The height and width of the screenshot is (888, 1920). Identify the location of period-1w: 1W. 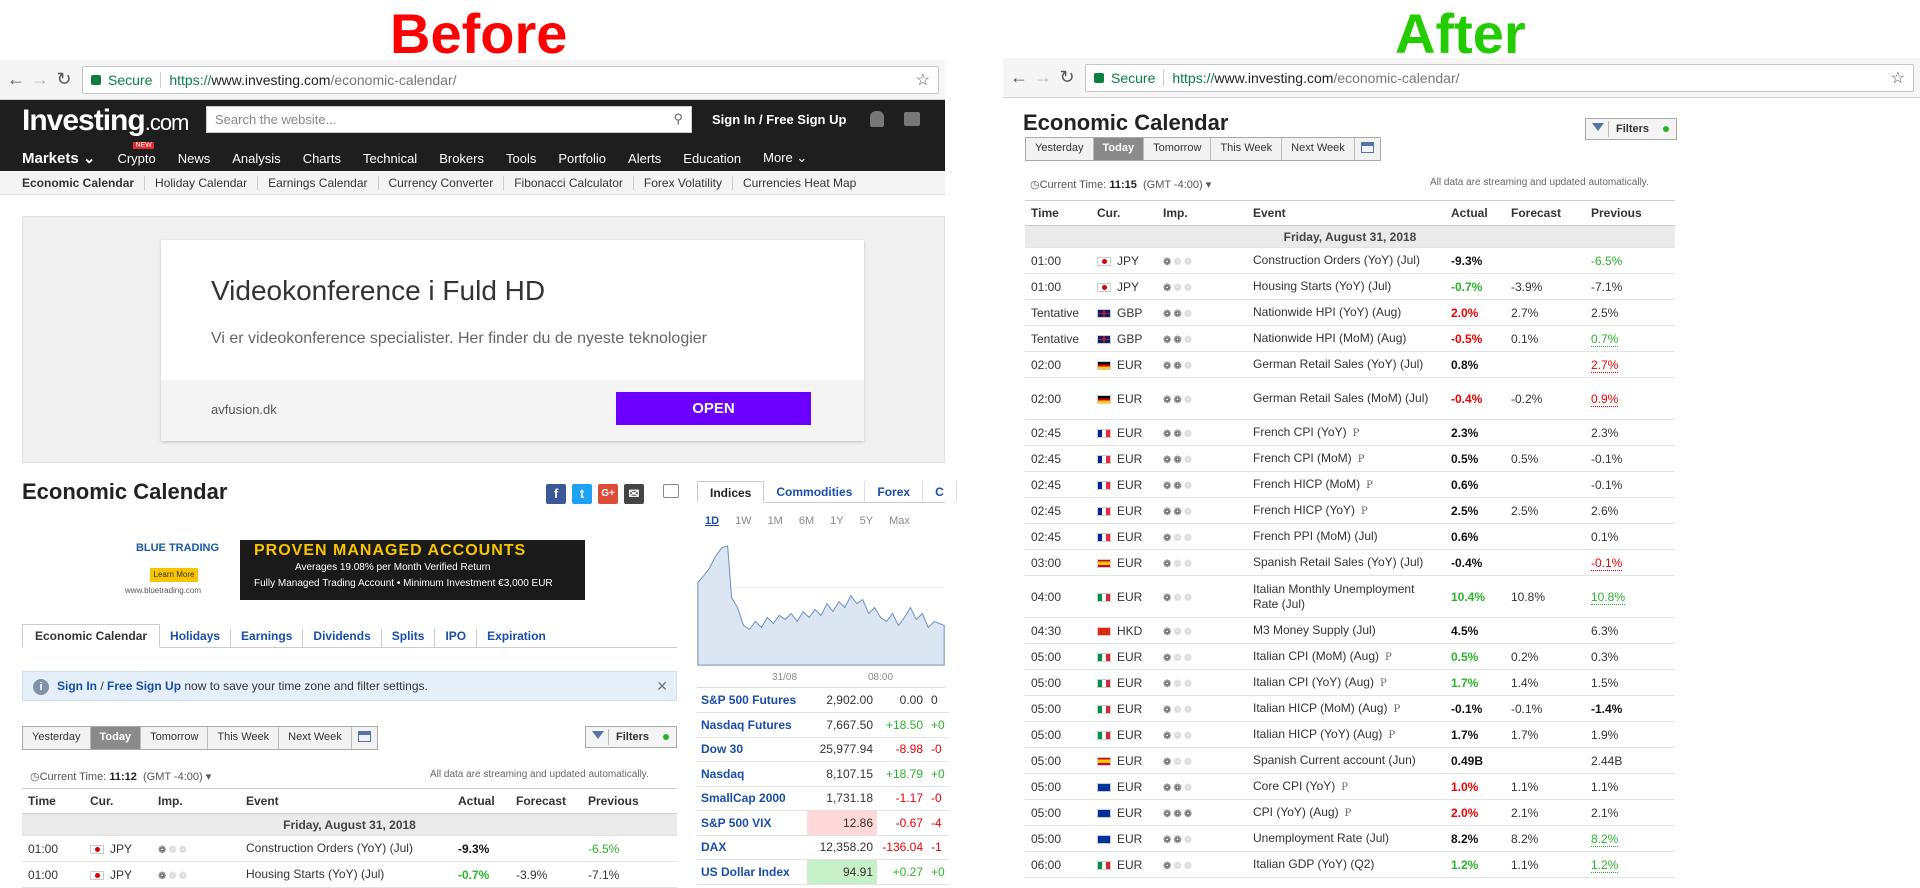
(743, 521).